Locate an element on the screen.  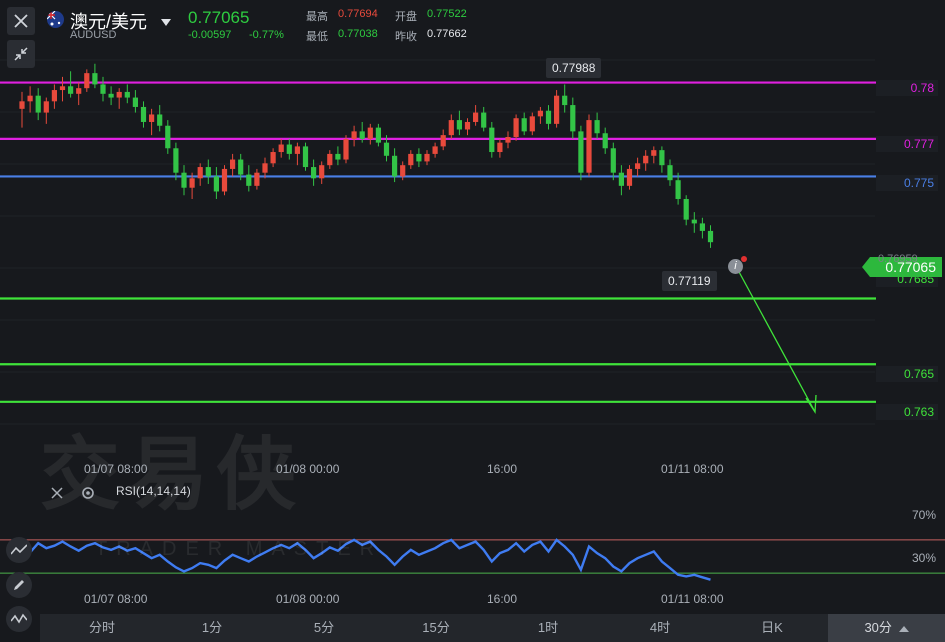
timeframe-15m: 15分 is located at coordinates (436, 628).